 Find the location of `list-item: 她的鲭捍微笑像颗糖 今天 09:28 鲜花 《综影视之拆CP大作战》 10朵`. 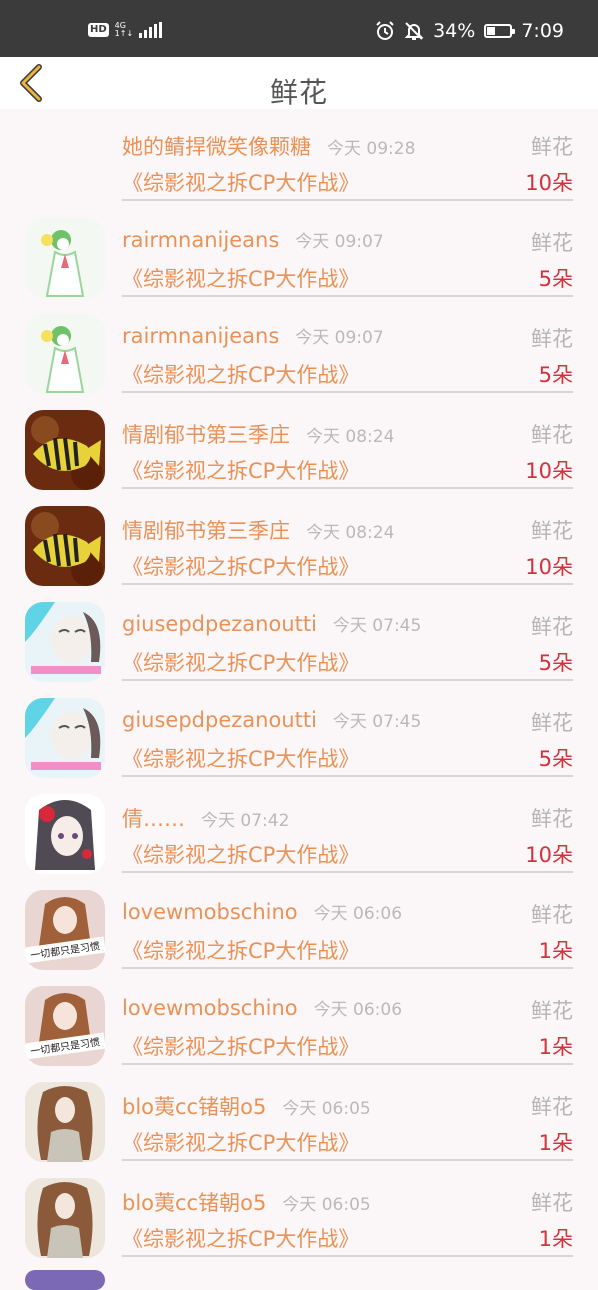

list-item: 她的鲭捍微笑像颗糖 今天 09:28 鲜花 《综影视之拆CP大作战》 10朵 is located at coordinates (299, 157).